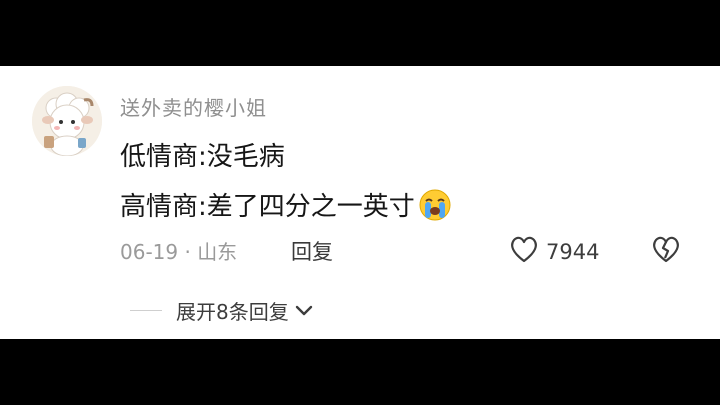 This screenshot has height=405, width=720. Describe the element at coordinates (573, 251) in the screenshot. I see `like-count: 7944` at that location.